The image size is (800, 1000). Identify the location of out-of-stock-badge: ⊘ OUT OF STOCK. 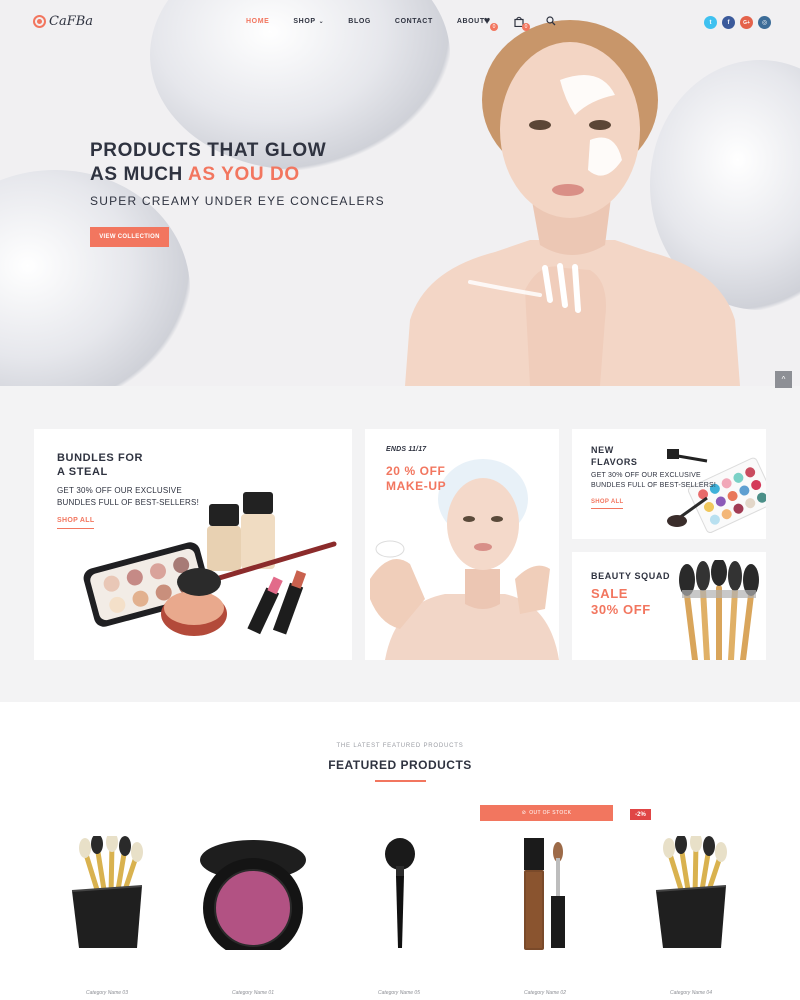
(546, 813).